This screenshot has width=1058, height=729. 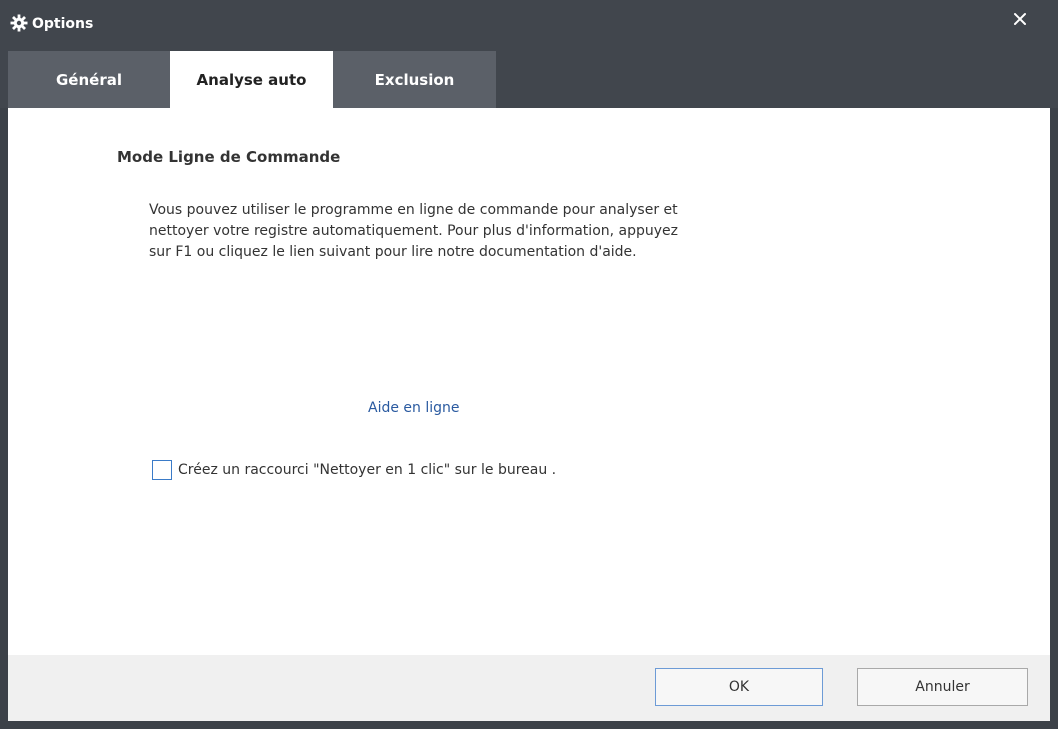 I want to click on tab-analyse-auto-label: Analyse auto, so click(x=251, y=79).